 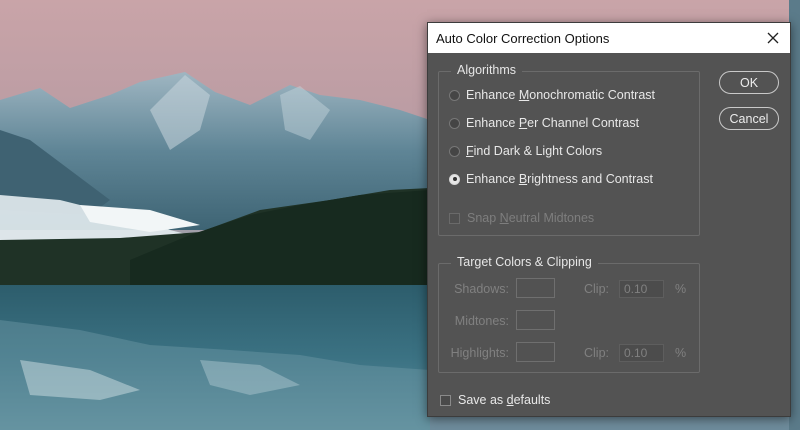 What do you see at coordinates (487, 70) in the screenshot?
I see `algorithms-legend: Algorithms` at bounding box center [487, 70].